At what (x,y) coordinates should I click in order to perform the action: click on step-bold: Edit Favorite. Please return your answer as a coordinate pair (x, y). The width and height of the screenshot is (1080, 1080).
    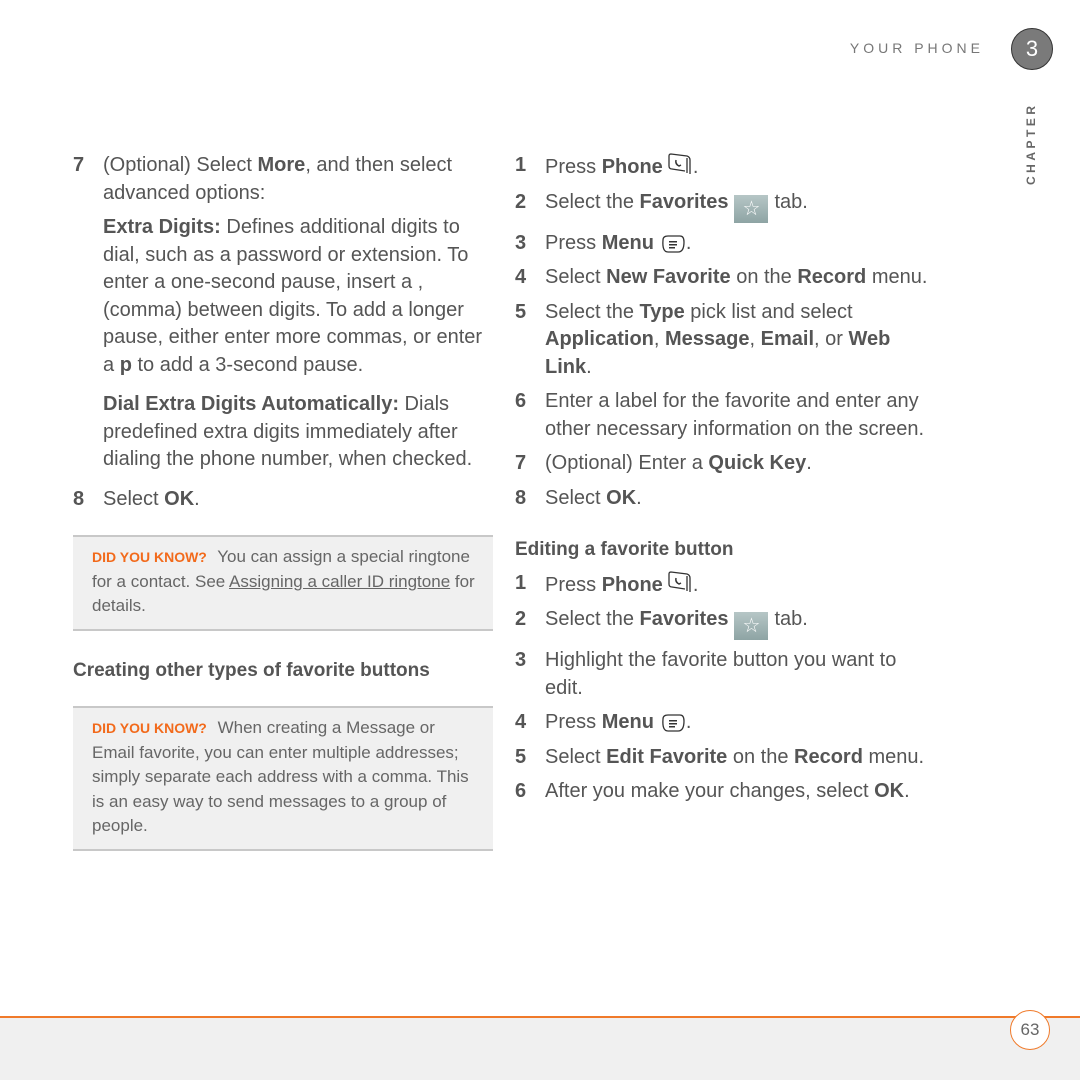
    Looking at the image, I should click on (667, 756).